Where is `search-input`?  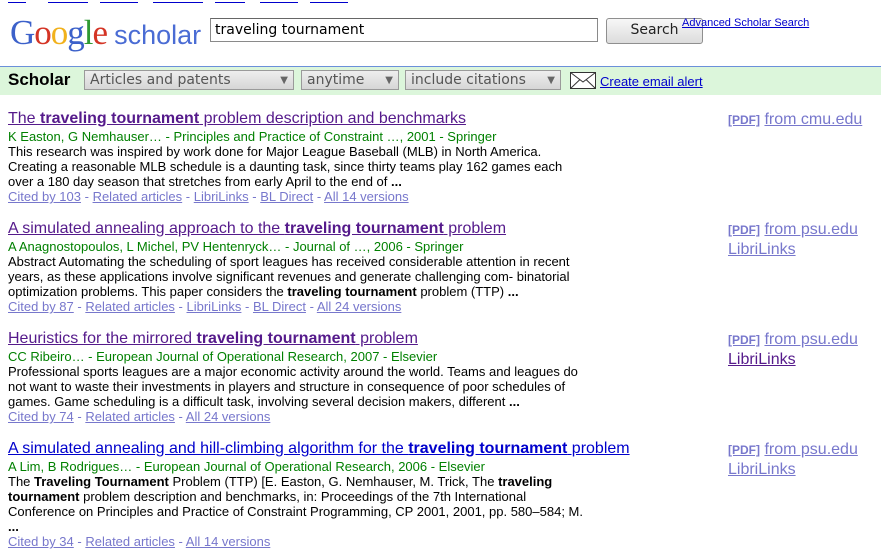
search-input is located at coordinates (404, 30).